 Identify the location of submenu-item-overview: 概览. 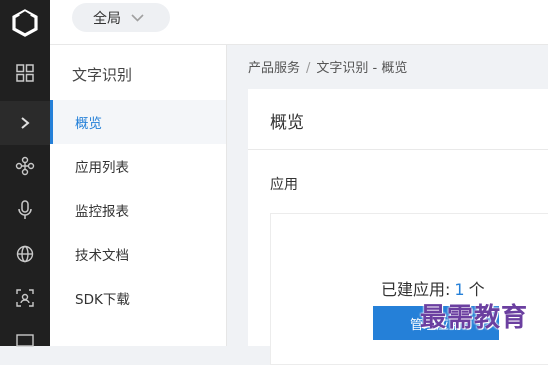
(138, 122).